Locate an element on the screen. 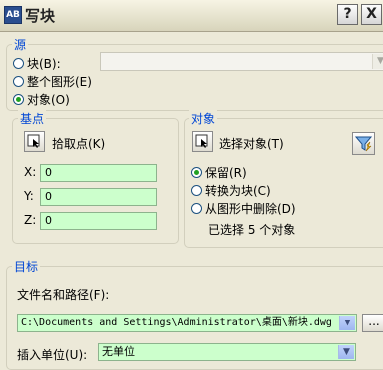 This screenshot has height=370, width=383. selection-status-text: 已选择 5 个对象 is located at coordinates (252, 230).